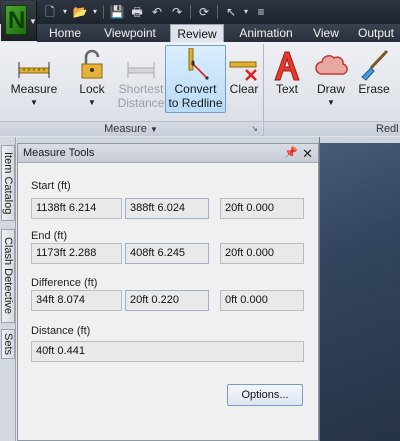 The image size is (400, 441). Describe the element at coordinates (204, 12) in the screenshot. I see `refresh-icon: ⟳` at that location.